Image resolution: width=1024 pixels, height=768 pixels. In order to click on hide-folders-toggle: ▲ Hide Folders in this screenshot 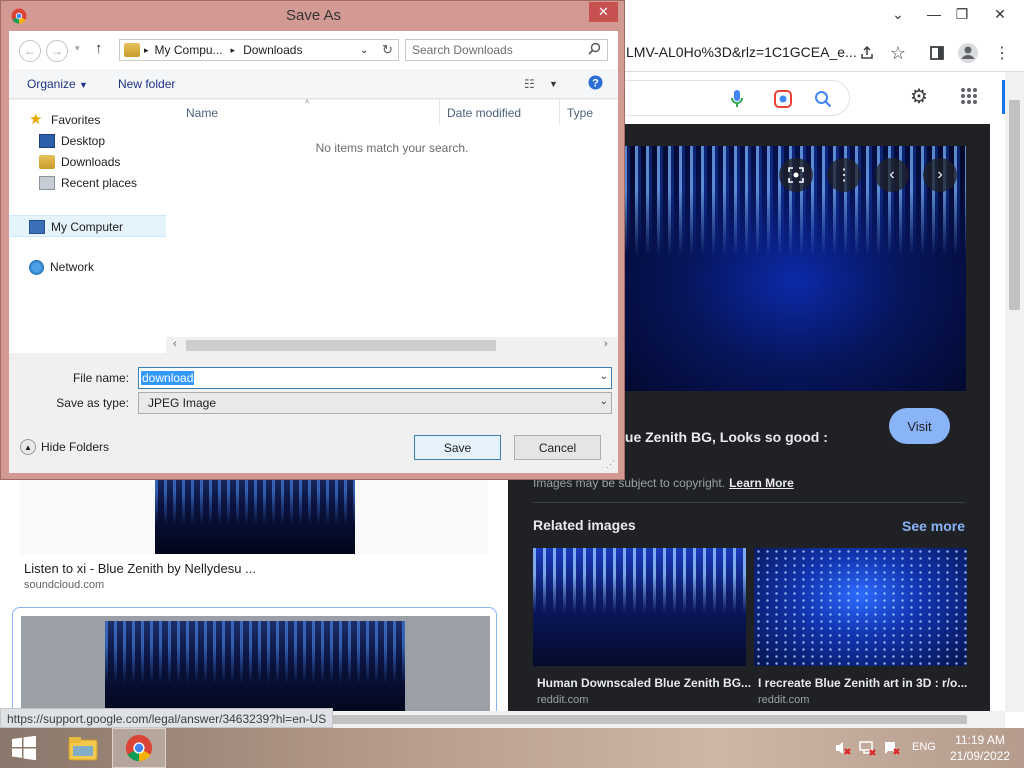, I will do `click(64, 447)`.